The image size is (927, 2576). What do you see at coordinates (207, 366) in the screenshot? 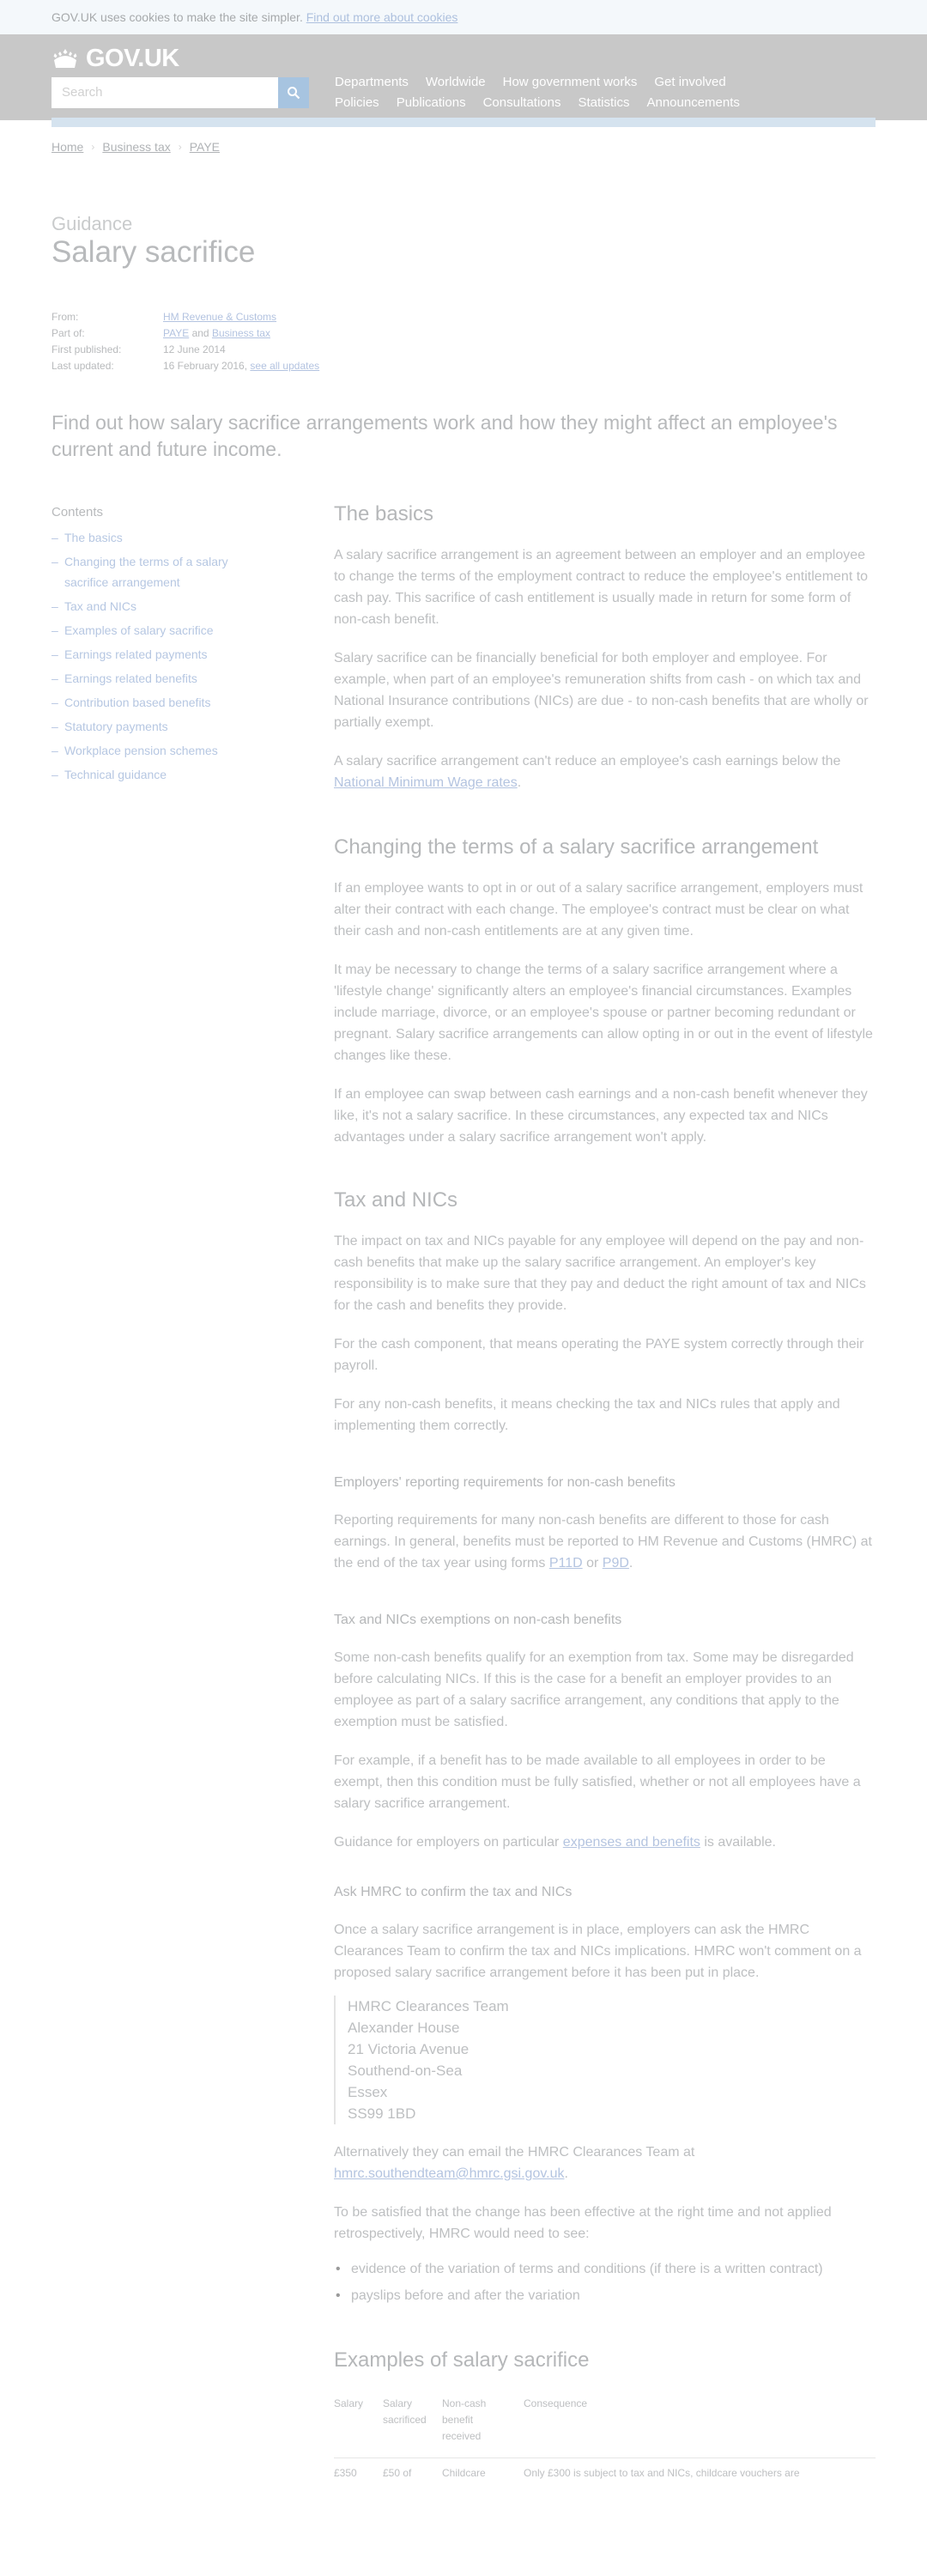
I see `meta-last-updated-value: 16 February 2016,` at bounding box center [207, 366].